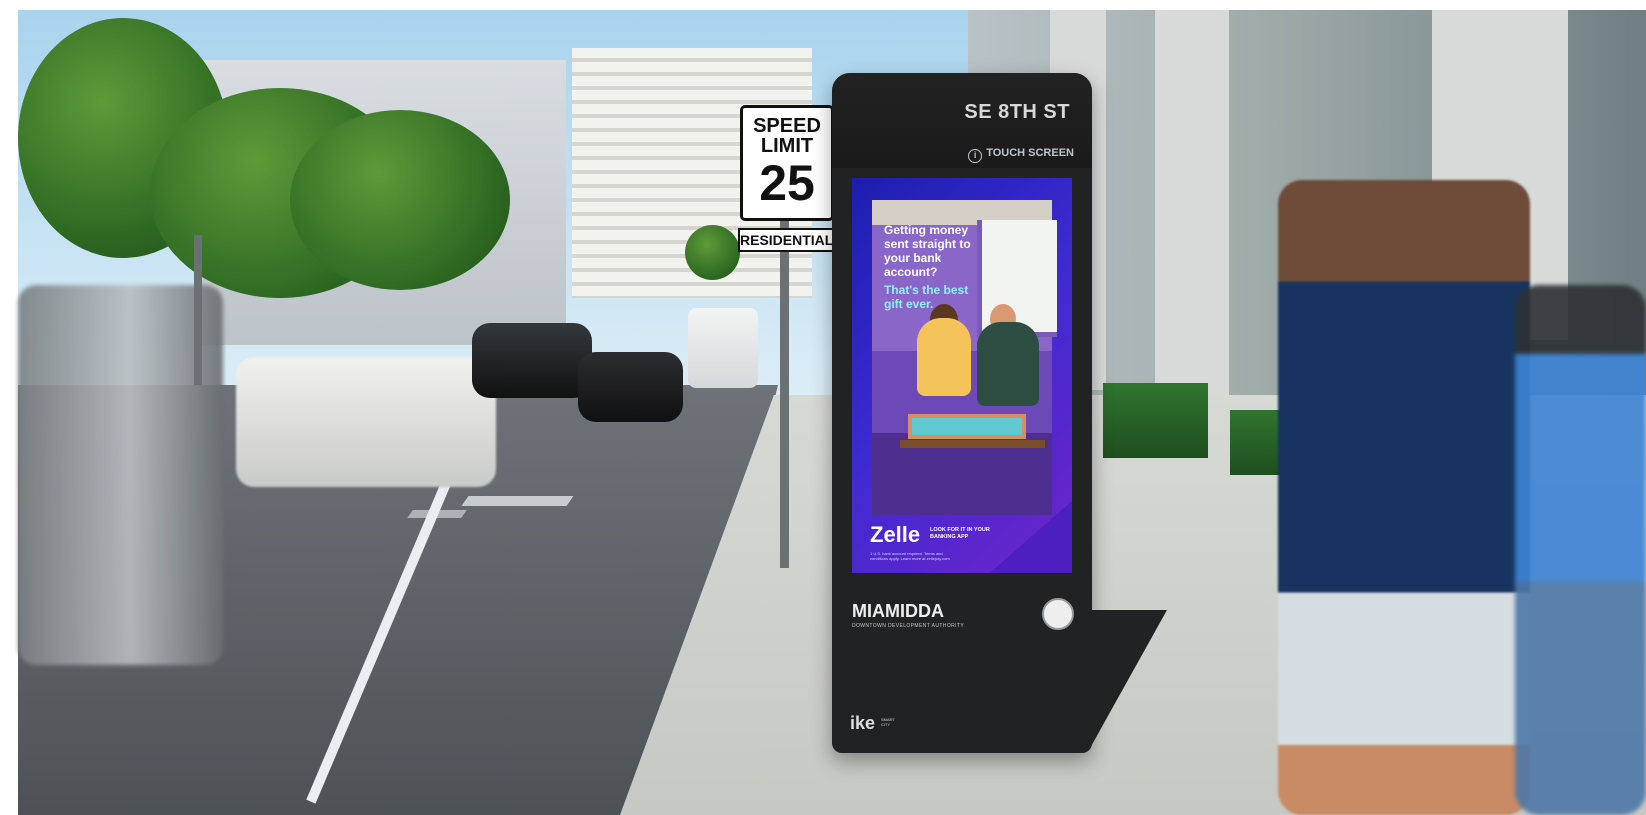  I want to click on ad-brand-note: LOOK FOR IT IN YOUR BANKING APP, so click(960, 533).